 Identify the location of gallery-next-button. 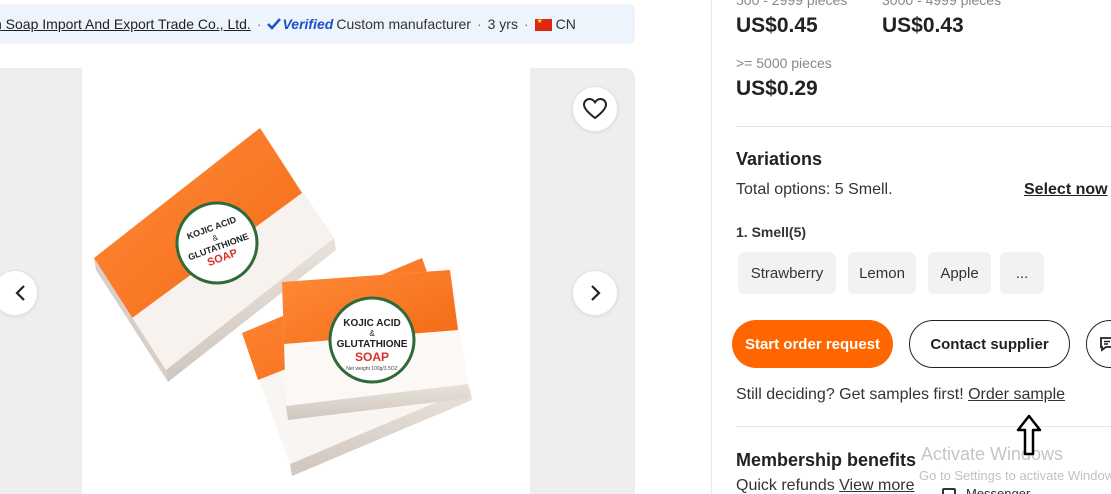
(595, 293).